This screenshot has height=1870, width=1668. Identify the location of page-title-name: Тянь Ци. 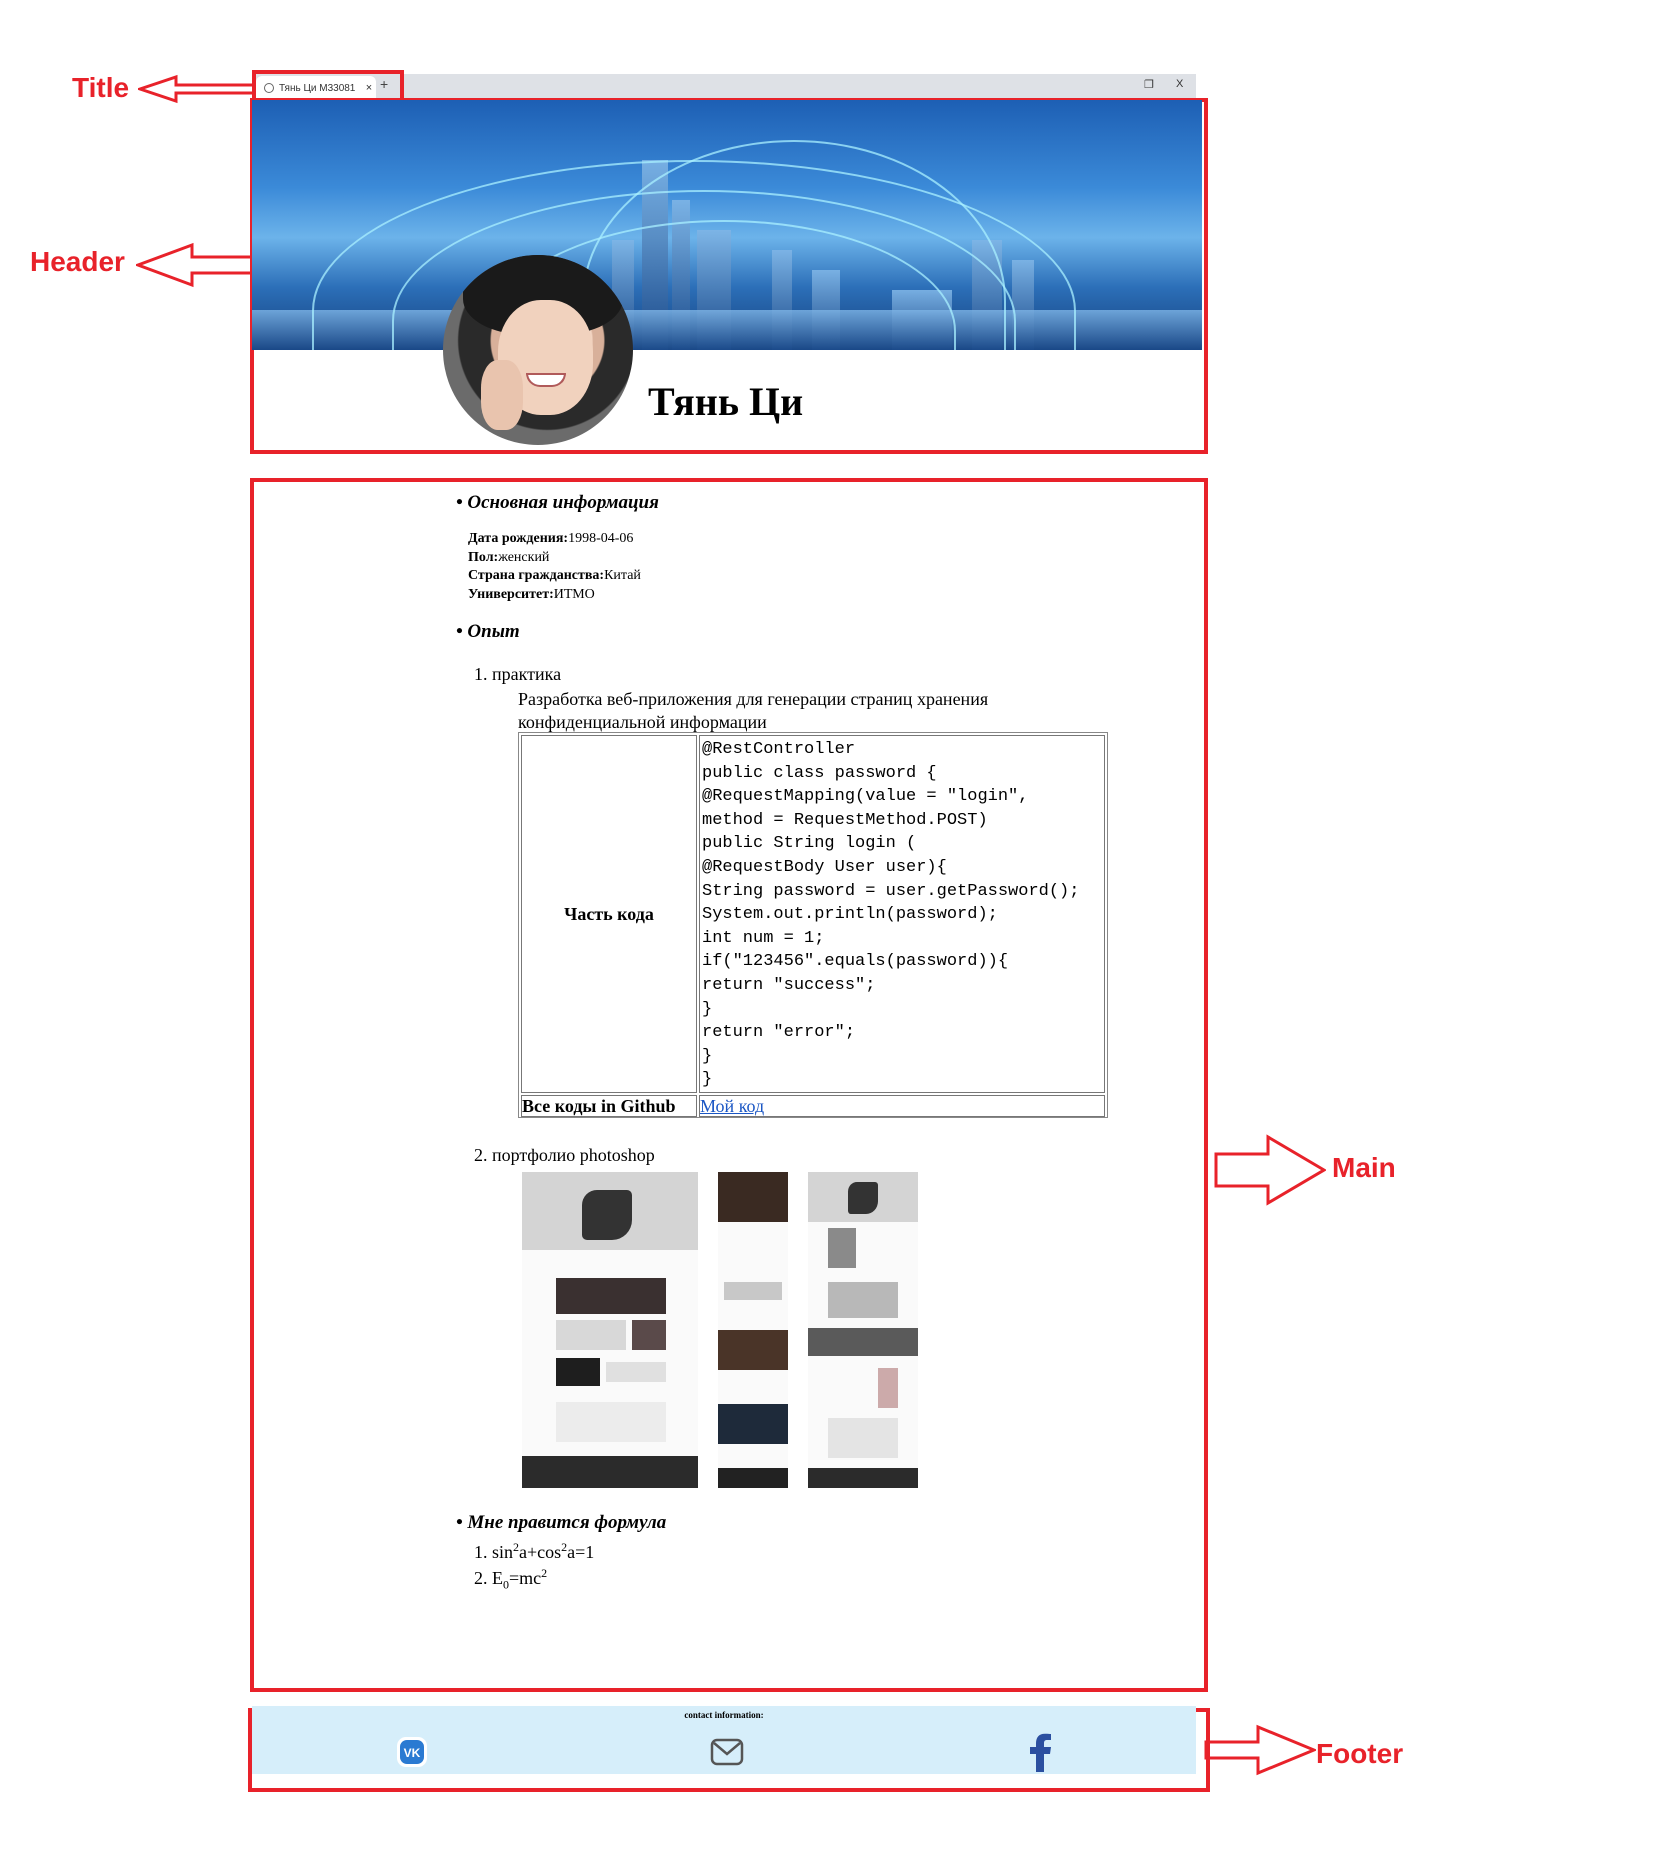
(726, 401).